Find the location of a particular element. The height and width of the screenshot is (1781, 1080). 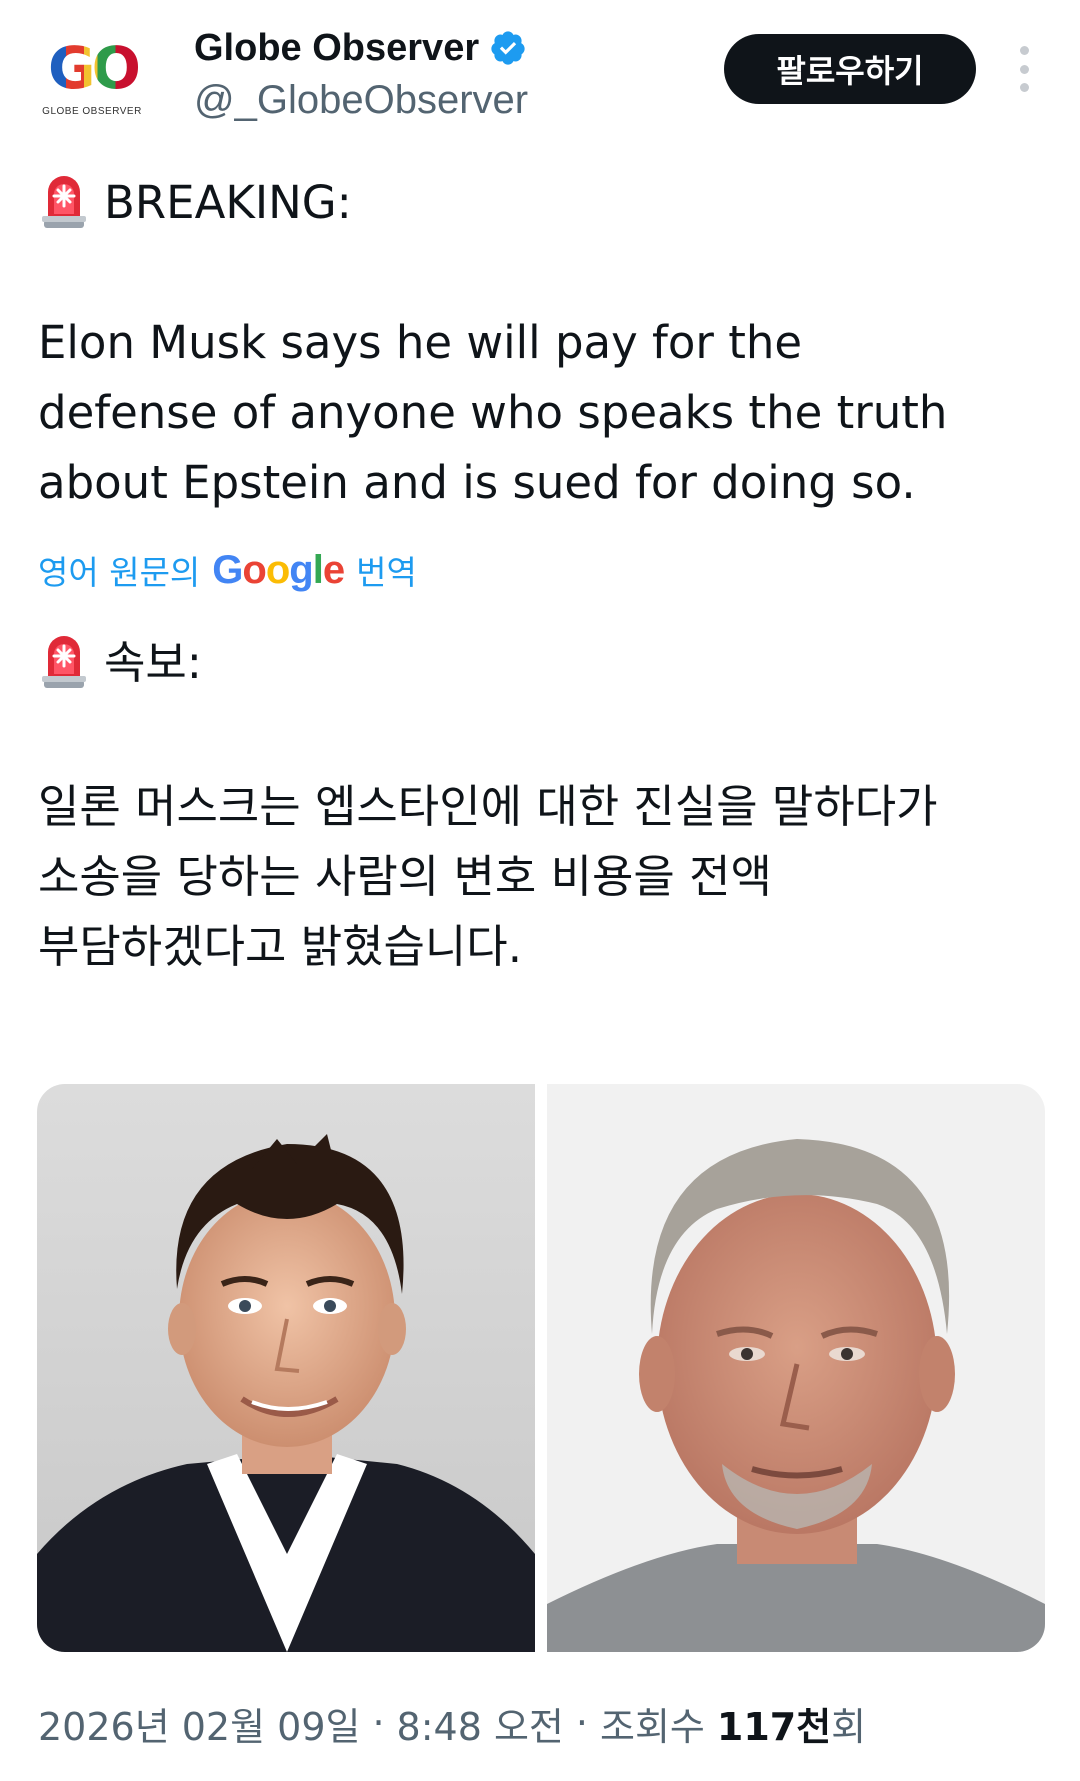

follow-button: 팔로우하기 is located at coordinates (850, 69).